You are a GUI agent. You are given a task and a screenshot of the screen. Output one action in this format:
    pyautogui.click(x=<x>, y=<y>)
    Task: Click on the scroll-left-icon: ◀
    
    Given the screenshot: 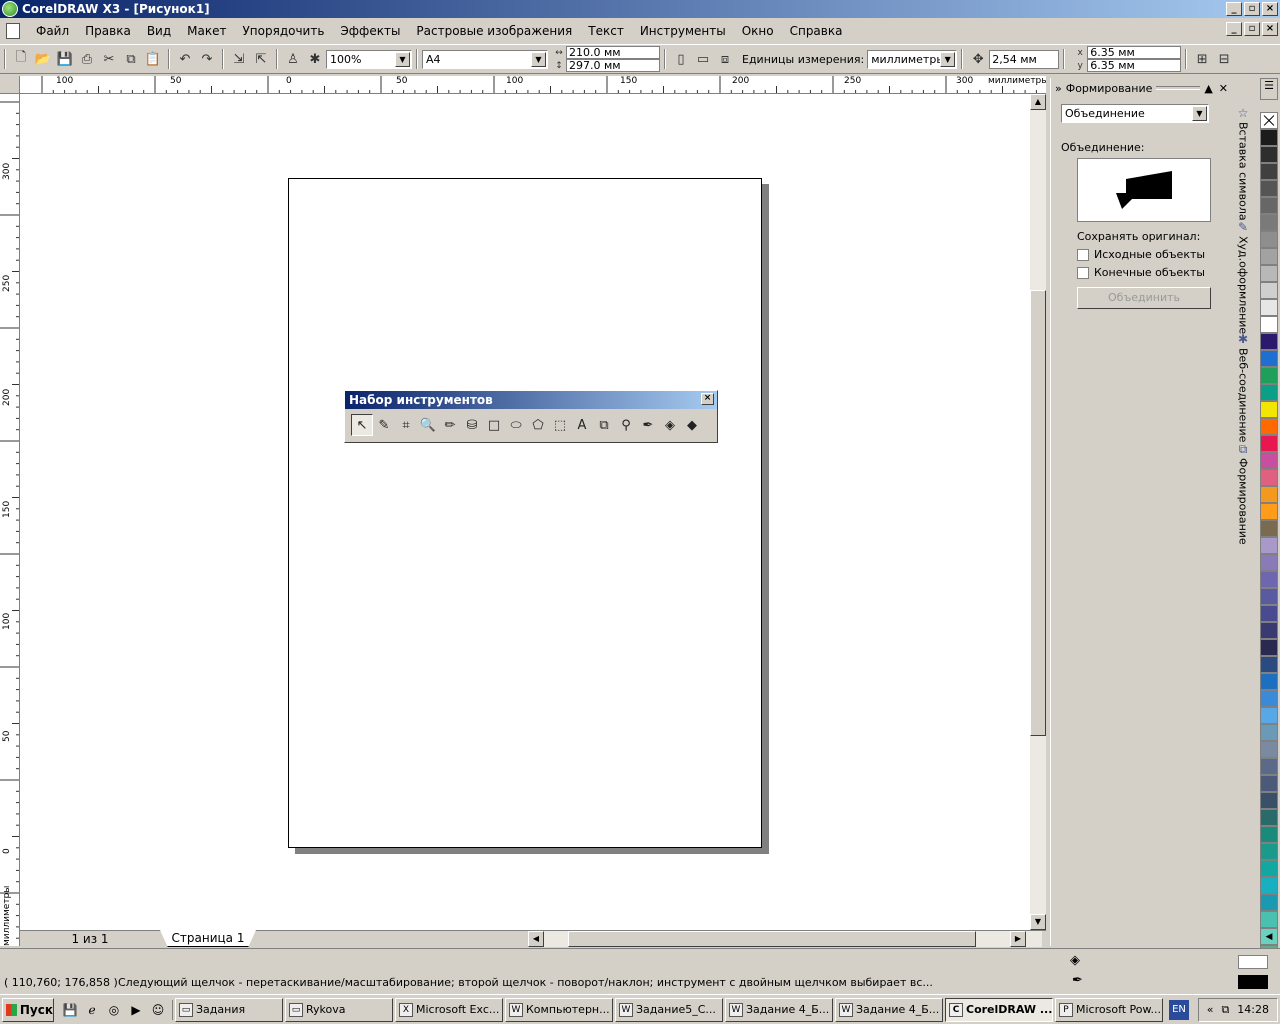 What is the action you would take?
    pyautogui.click(x=536, y=939)
    